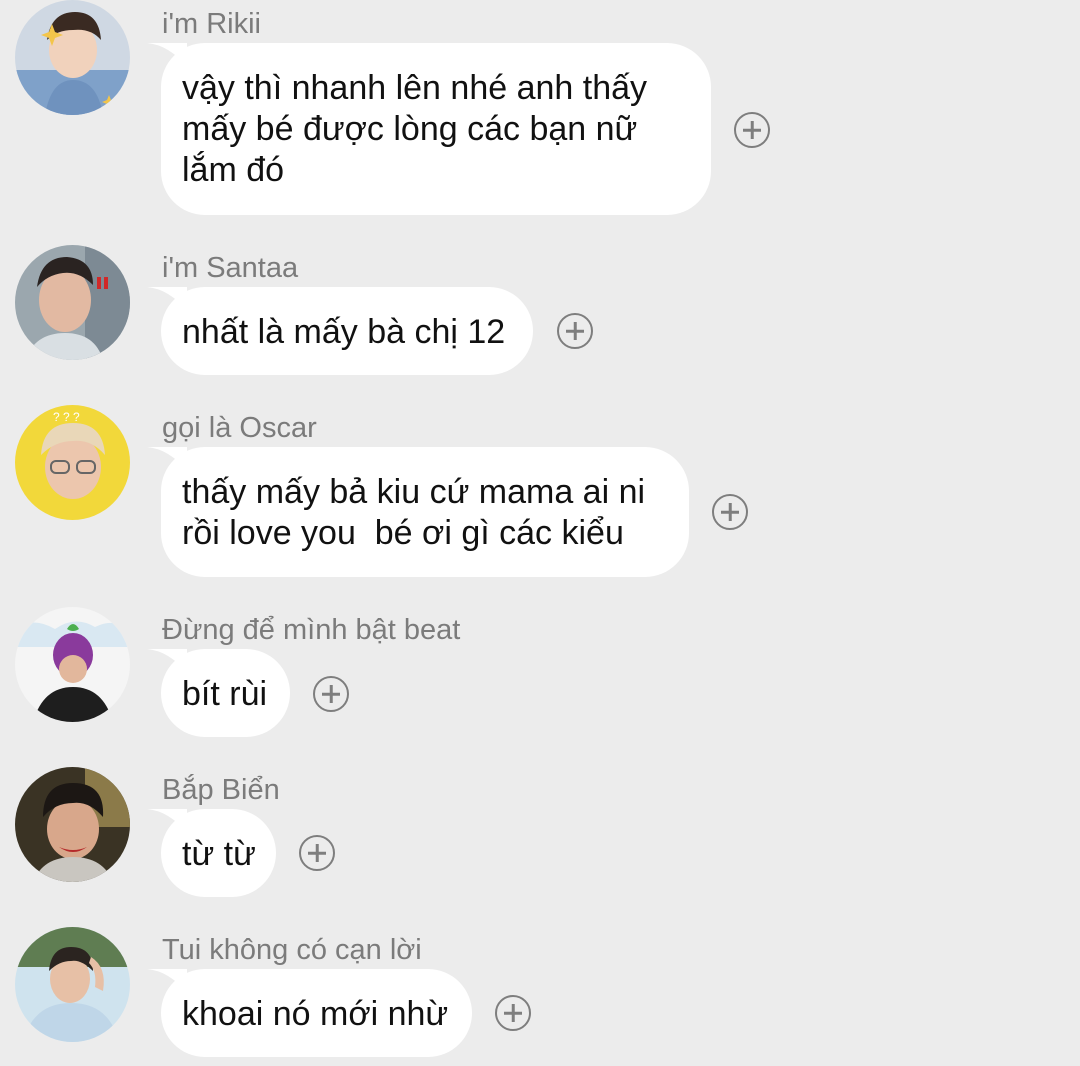  Describe the element at coordinates (344, 332) in the screenshot. I see `message-text-line: nhất là mấy bà chị 12` at that location.